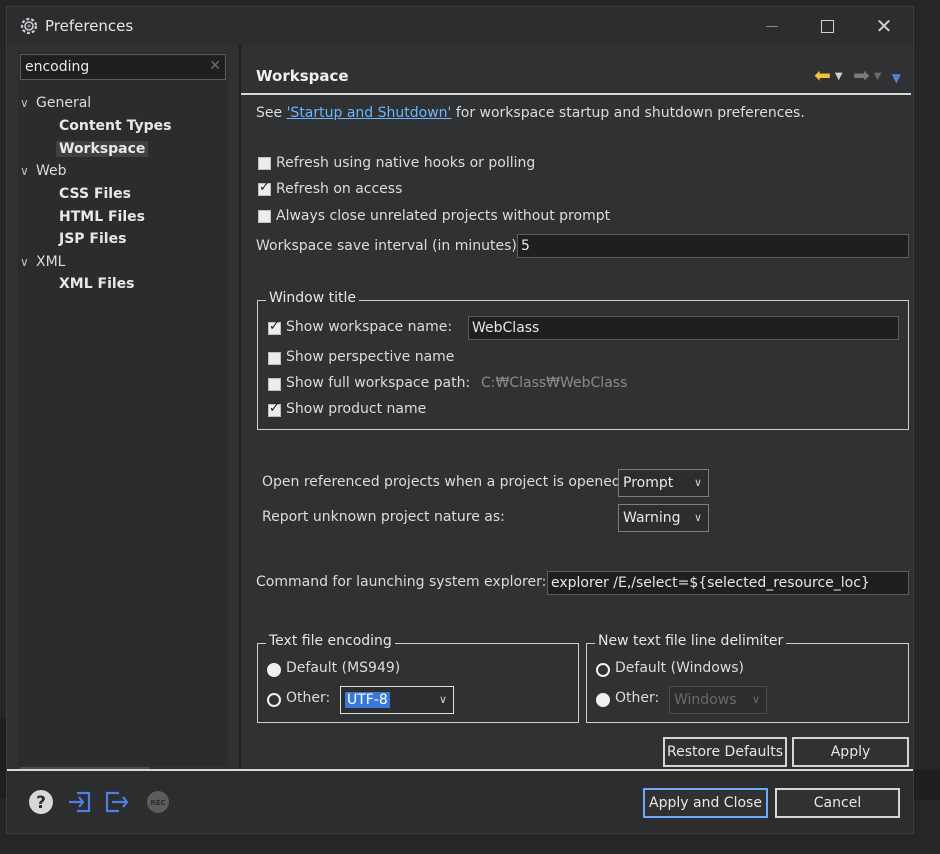  I want to click on encoding-other-select: UTF-8 ∨, so click(397, 700).